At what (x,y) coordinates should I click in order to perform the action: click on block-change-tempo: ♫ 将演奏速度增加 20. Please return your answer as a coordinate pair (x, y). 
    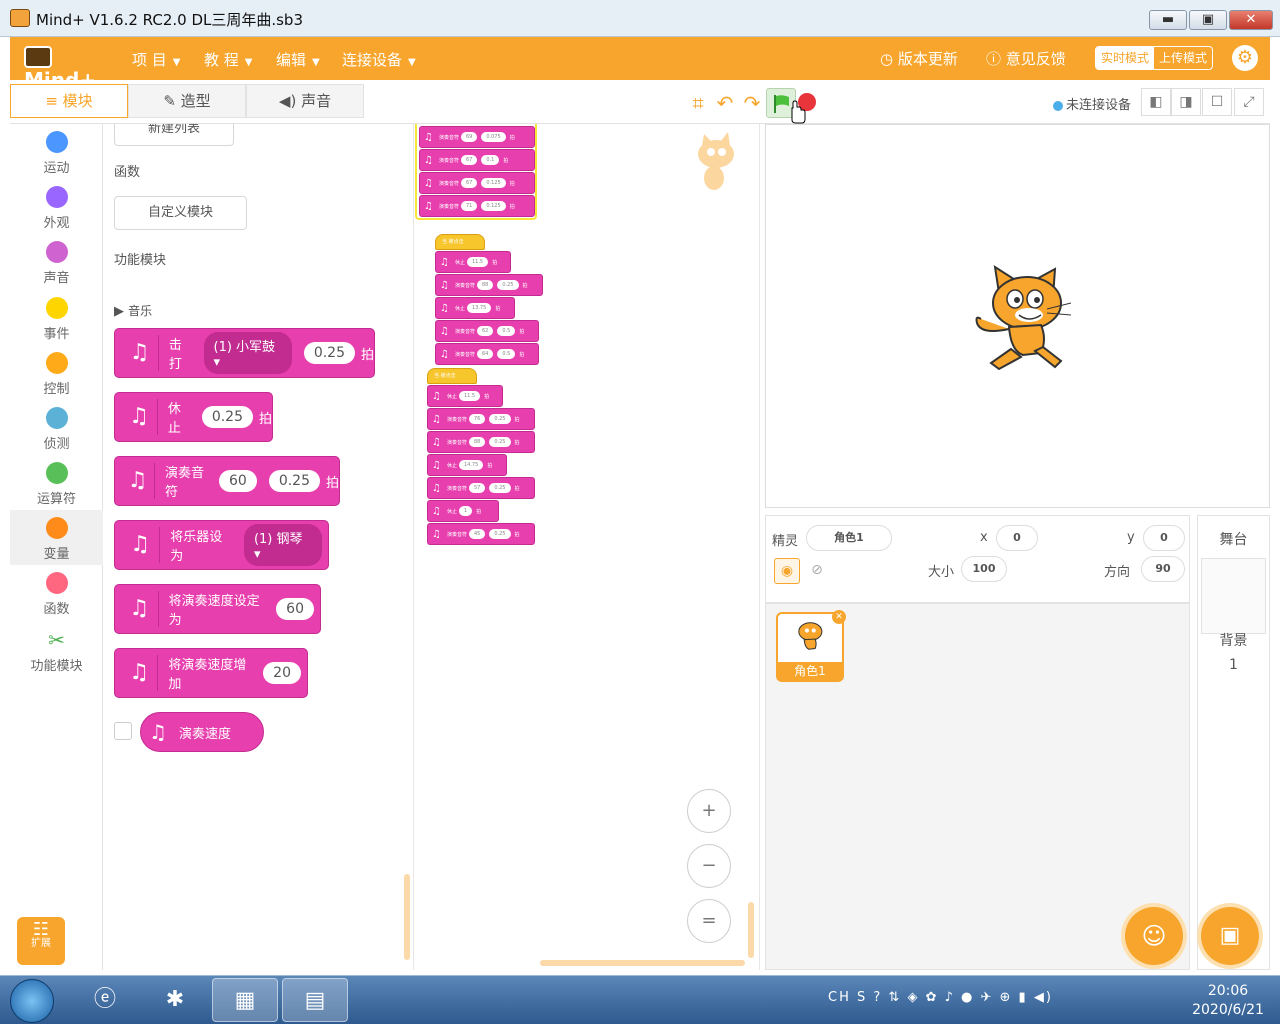
    Looking at the image, I should click on (211, 673).